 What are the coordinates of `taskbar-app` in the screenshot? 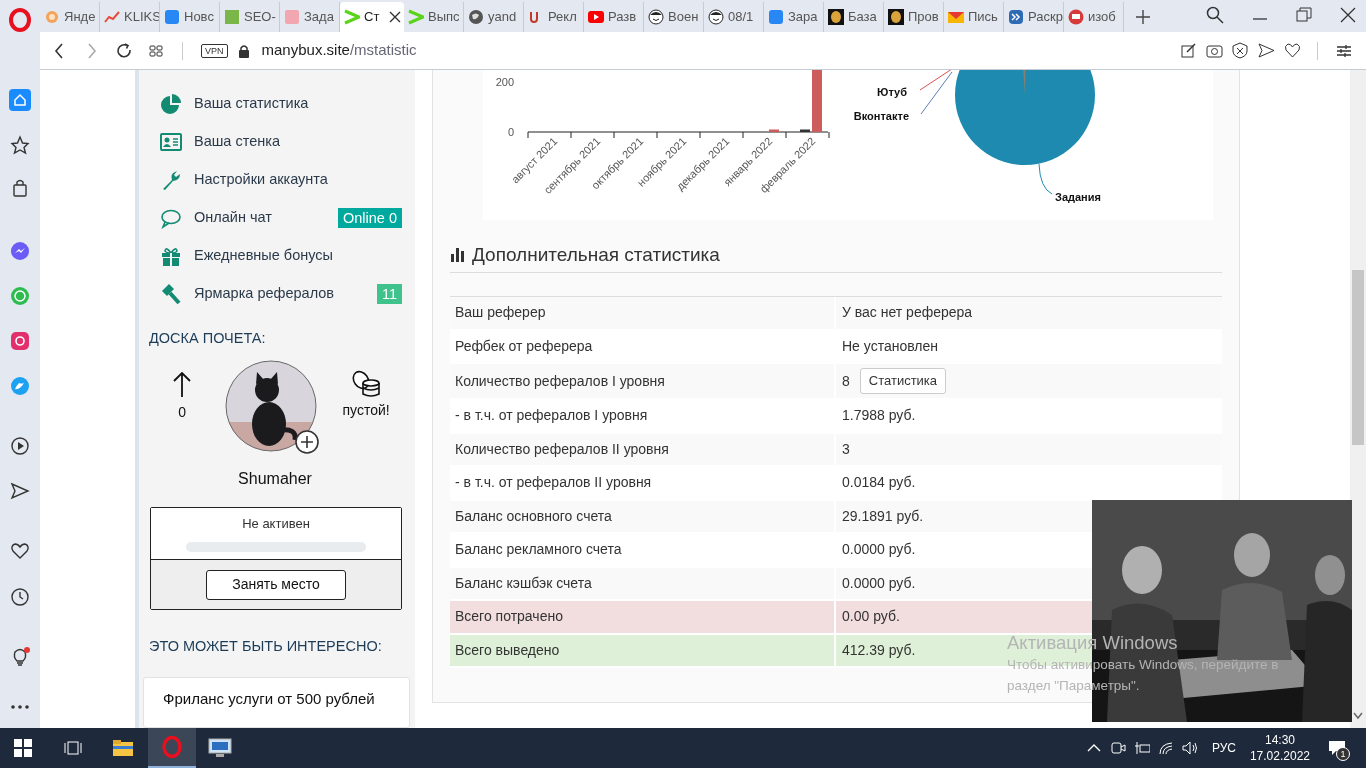 It's located at (172, 748).